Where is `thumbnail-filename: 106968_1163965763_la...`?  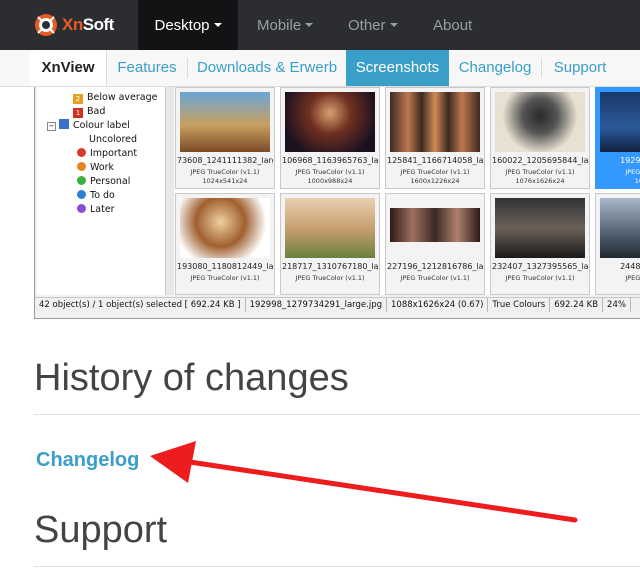
thumbnail-filename: 106968_1163965763_la... is located at coordinates (330, 160).